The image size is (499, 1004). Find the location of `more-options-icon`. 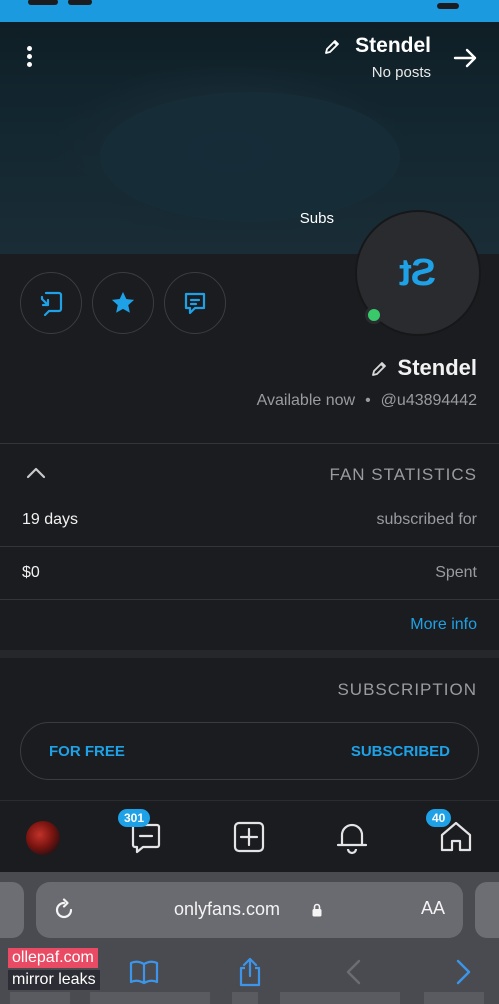

more-options-icon is located at coordinates (29, 58).